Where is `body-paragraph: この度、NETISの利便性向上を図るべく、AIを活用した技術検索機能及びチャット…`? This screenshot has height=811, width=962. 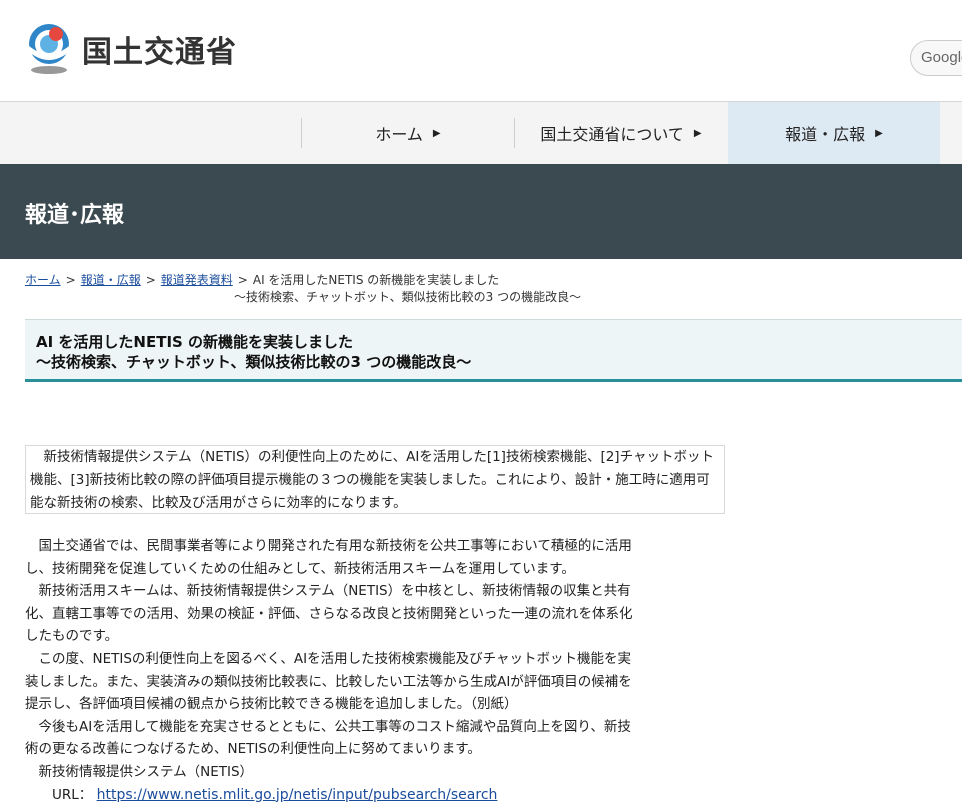
body-paragraph: この度、NETISの利便性向上を図るべく、AIを活用した技術検索機能及びチャット… is located at coordinates (328, 681).